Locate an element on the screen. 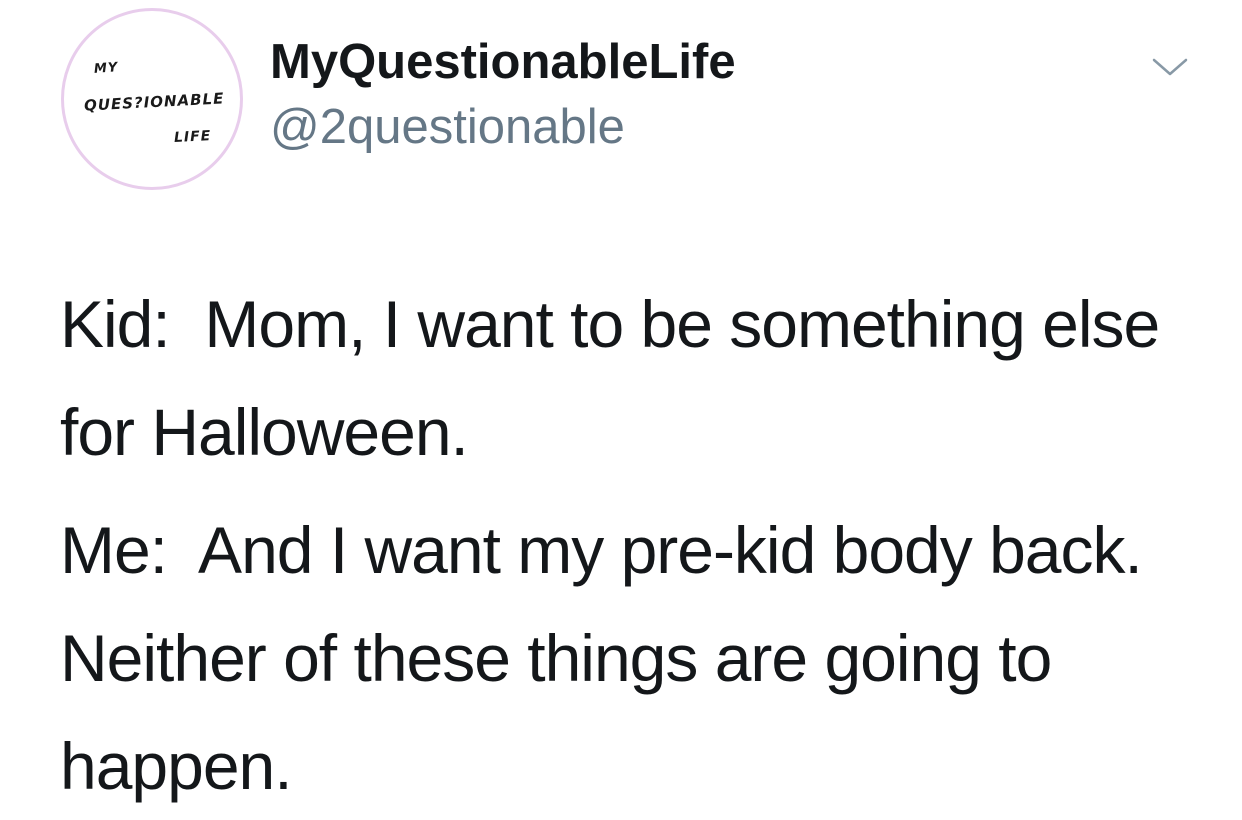  avatar-text-line1: MY is located at coordinates (106, 68).